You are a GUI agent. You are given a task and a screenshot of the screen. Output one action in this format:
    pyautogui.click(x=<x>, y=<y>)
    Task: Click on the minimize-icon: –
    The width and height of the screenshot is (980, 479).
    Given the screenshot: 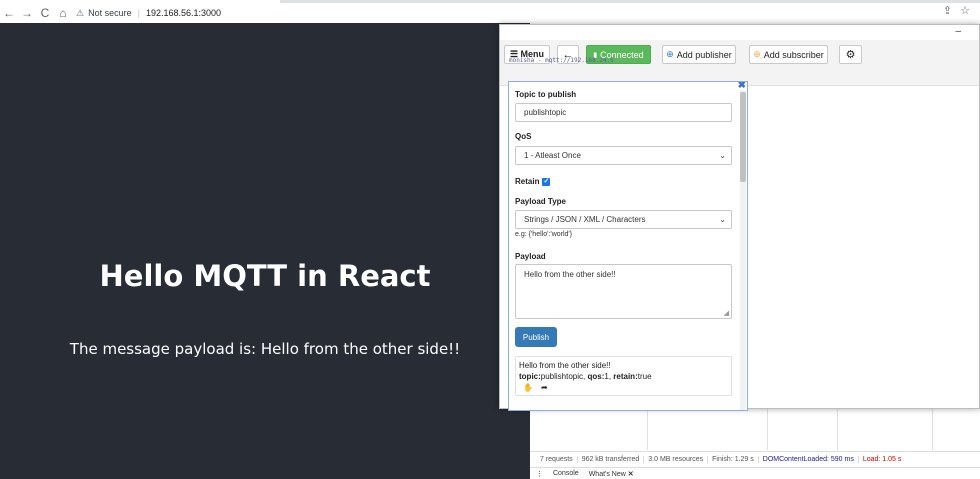 What is the action you would take?
    pyautogui.click(x=958, y=31)
    